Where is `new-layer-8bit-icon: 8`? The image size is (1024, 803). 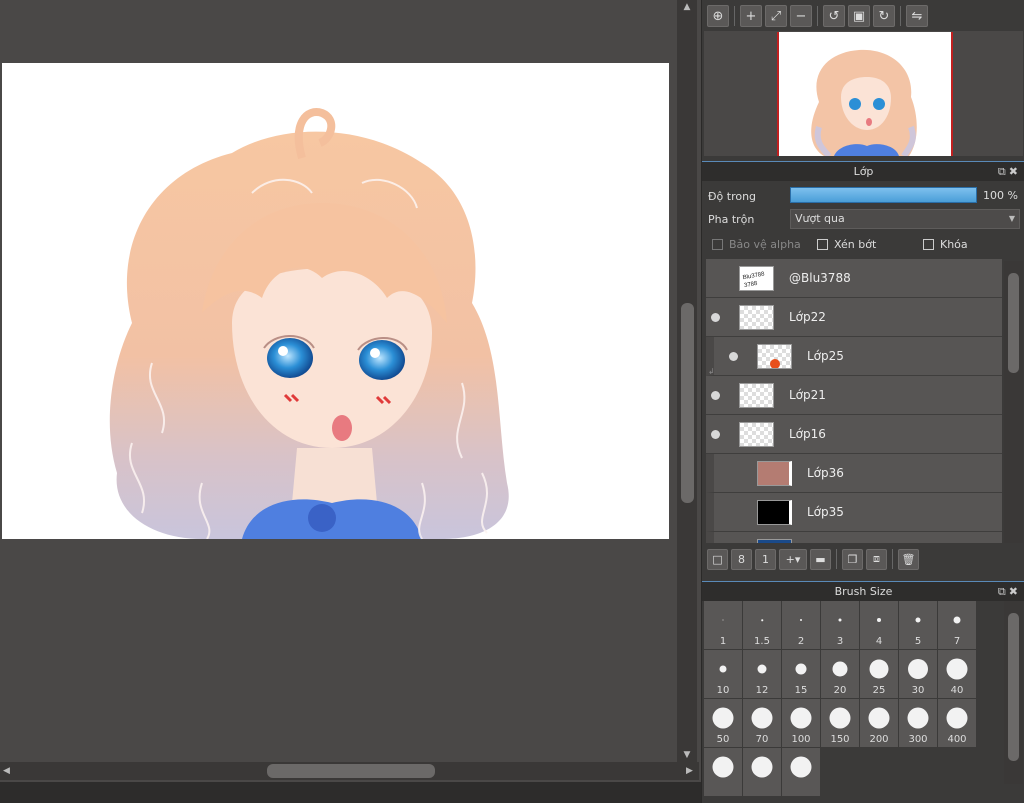 new-layer-8bit-icon: 8 is located at coordinates (741, 559).